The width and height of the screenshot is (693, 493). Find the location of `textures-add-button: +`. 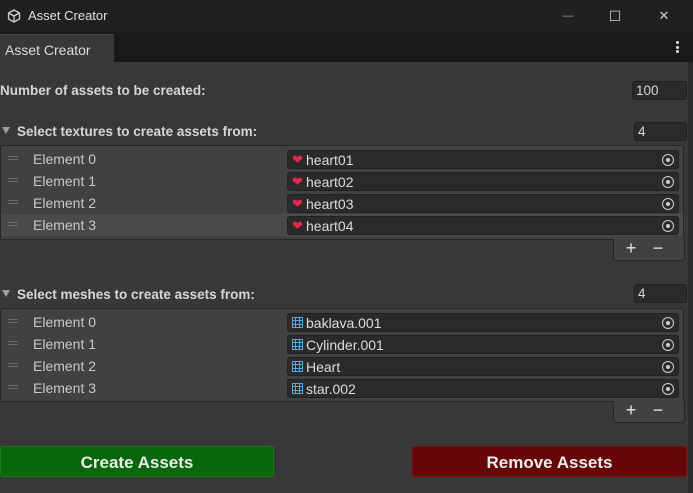

textures-add-button: + is located at coordinates (631, 248).